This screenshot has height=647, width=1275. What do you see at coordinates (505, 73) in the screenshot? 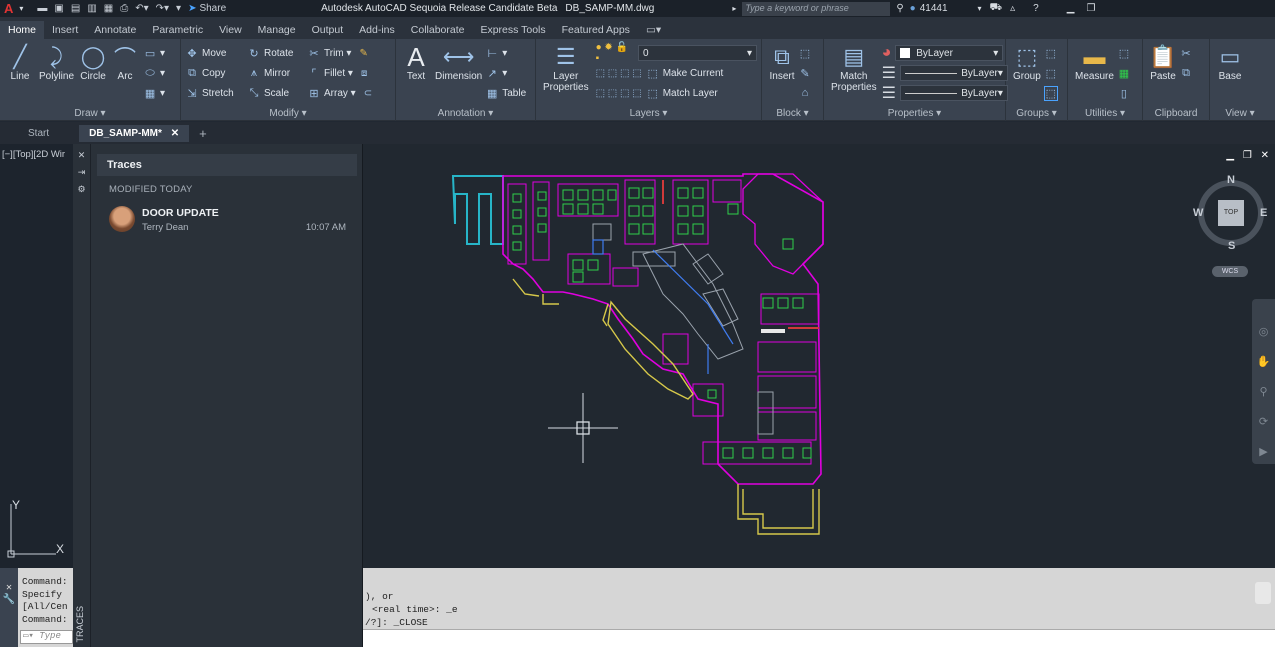
I see `leader-button: ↗ ▾` at bounding box center [505, 73].